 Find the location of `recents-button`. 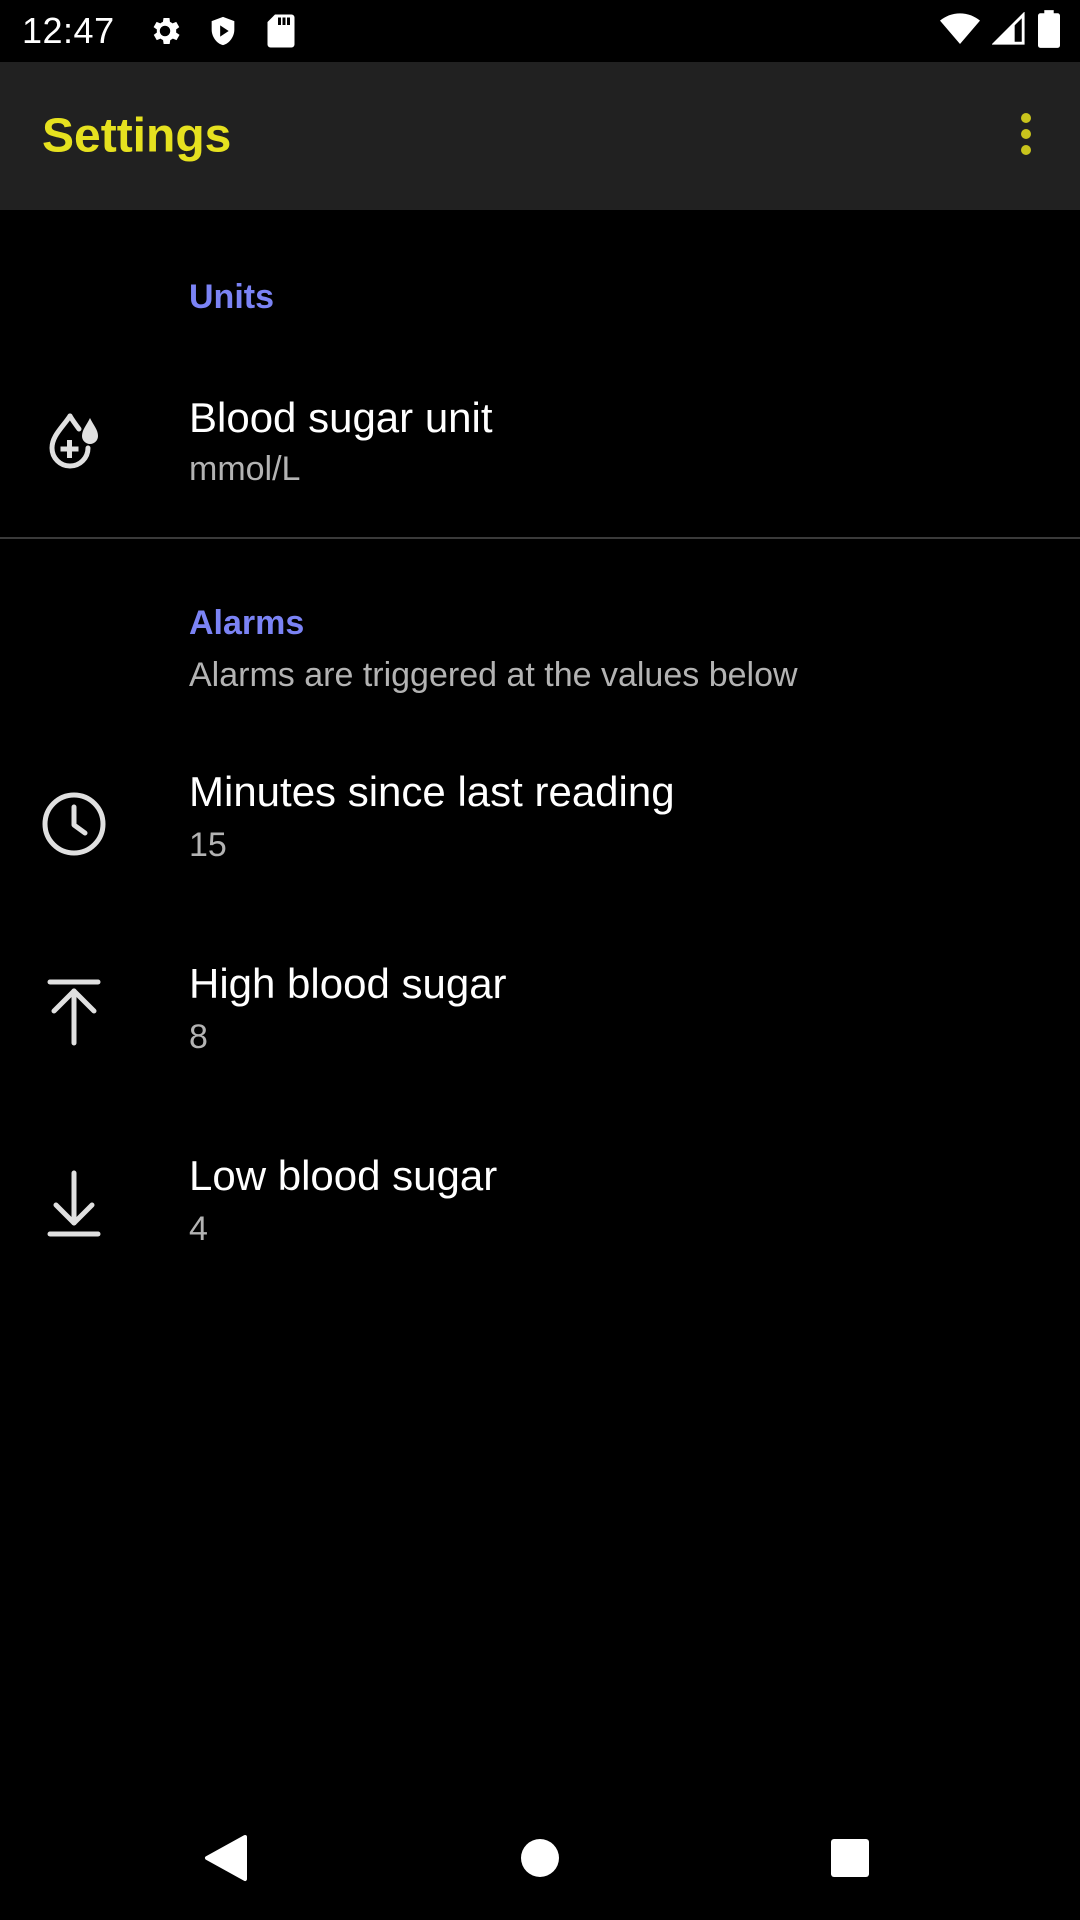

recents-button is located at coordinates (850, 1860).